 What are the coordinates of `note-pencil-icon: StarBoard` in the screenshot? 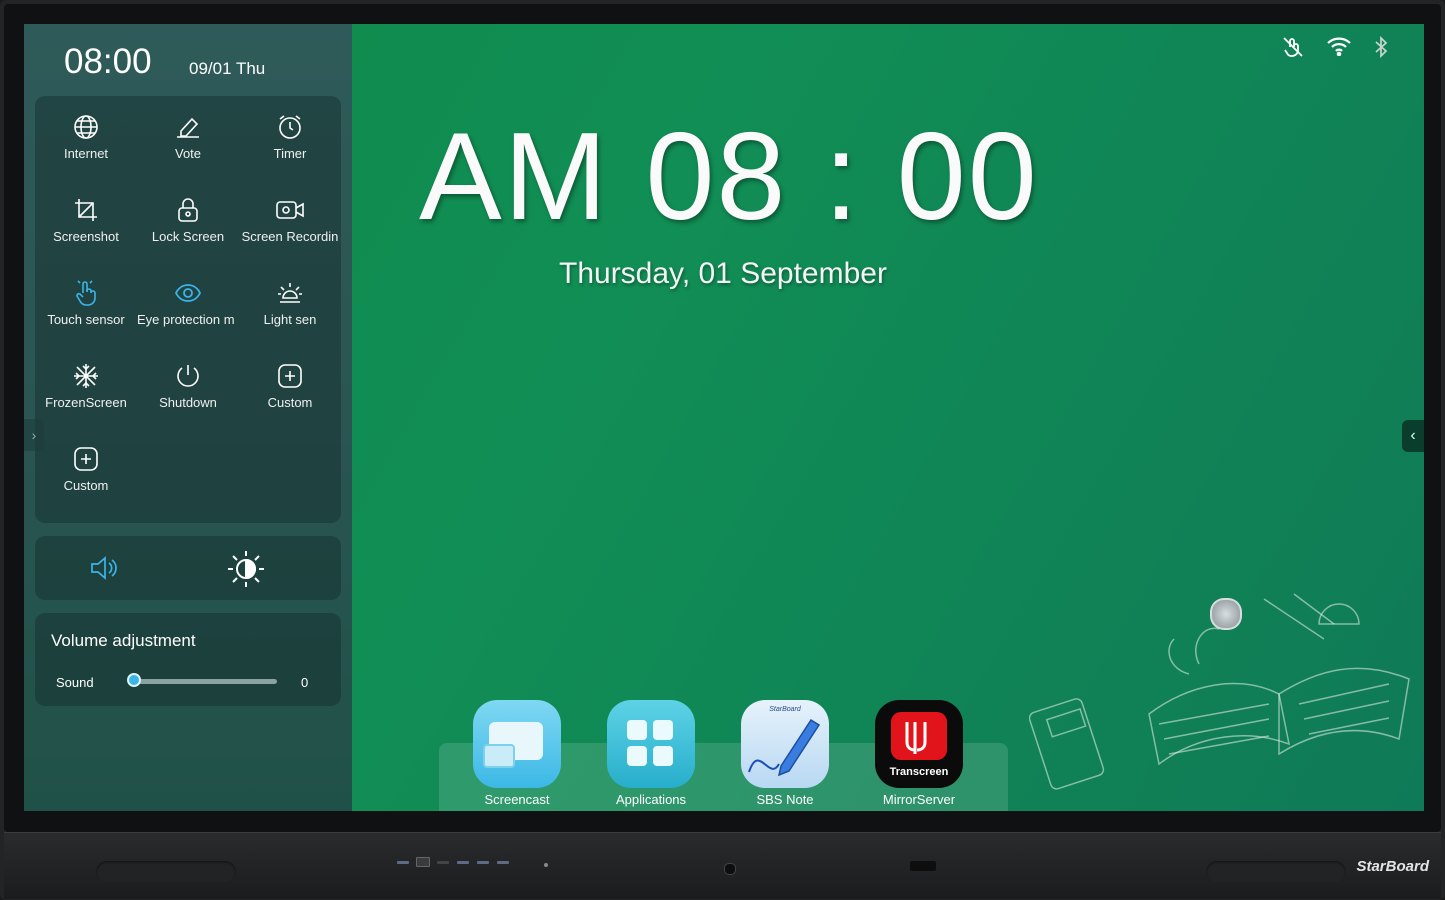 It's located at (785, 744).